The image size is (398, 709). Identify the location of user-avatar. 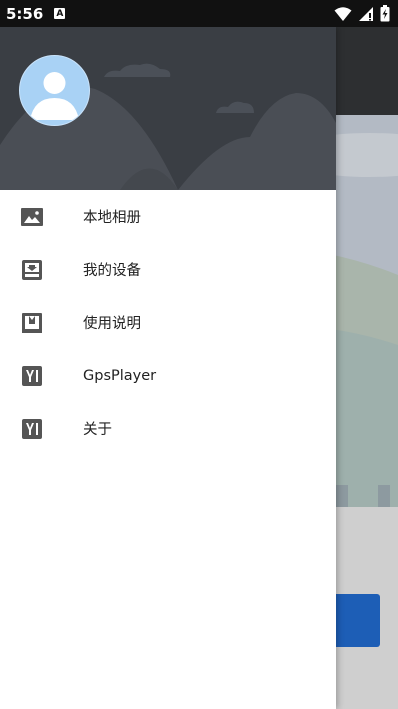
(54, 90).